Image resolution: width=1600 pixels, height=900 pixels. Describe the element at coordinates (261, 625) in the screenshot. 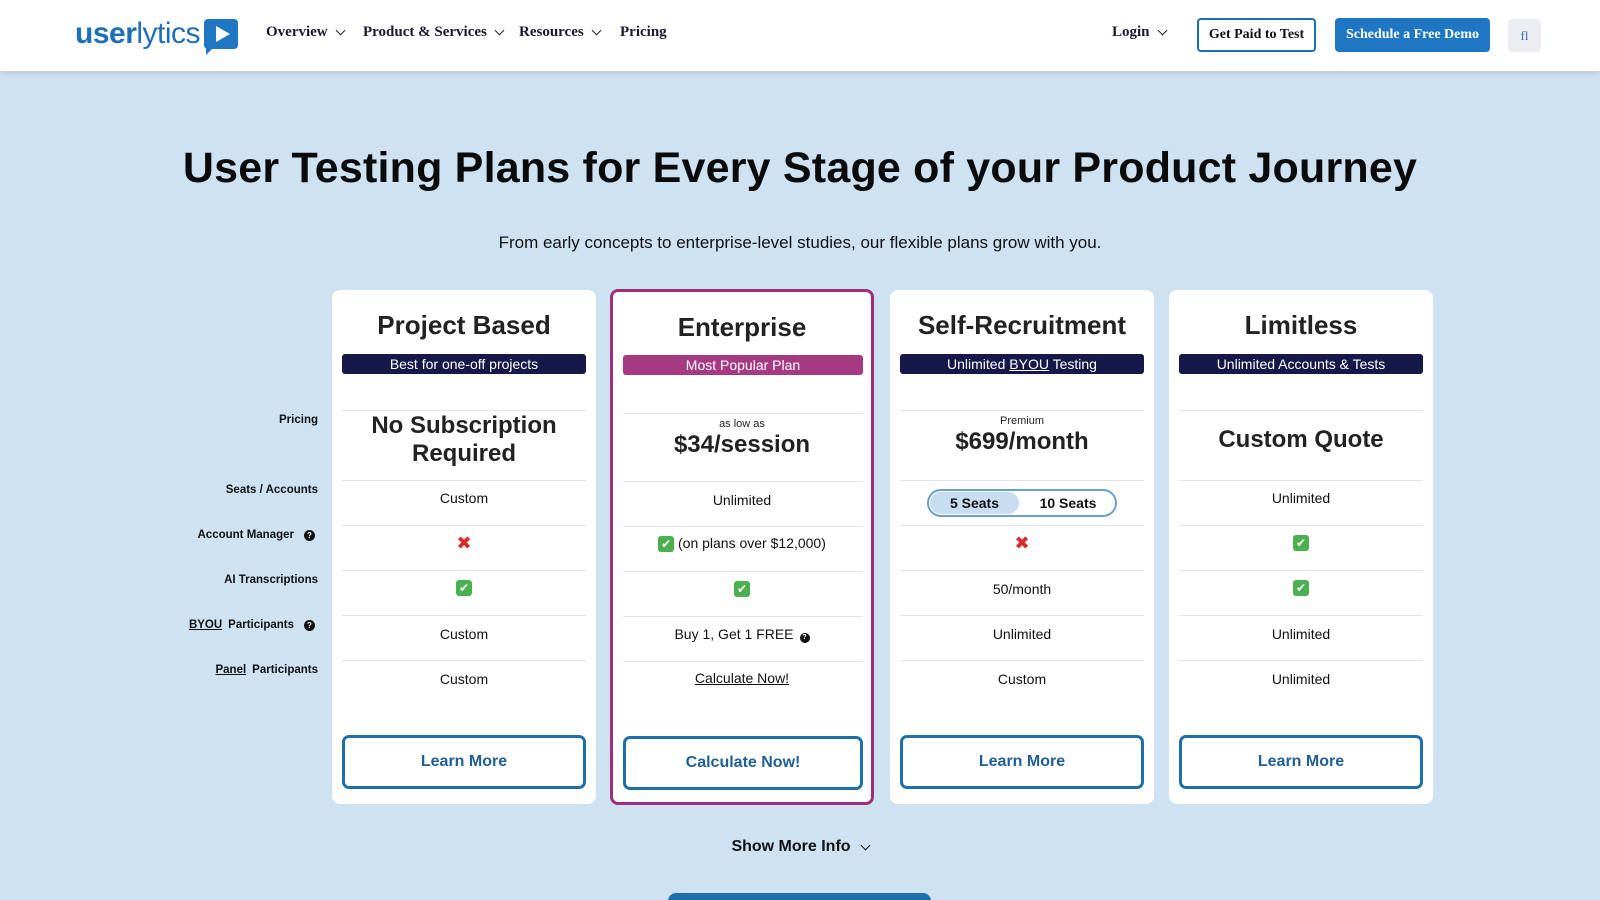

I see `row-label-byou-text: Participants` at that location.